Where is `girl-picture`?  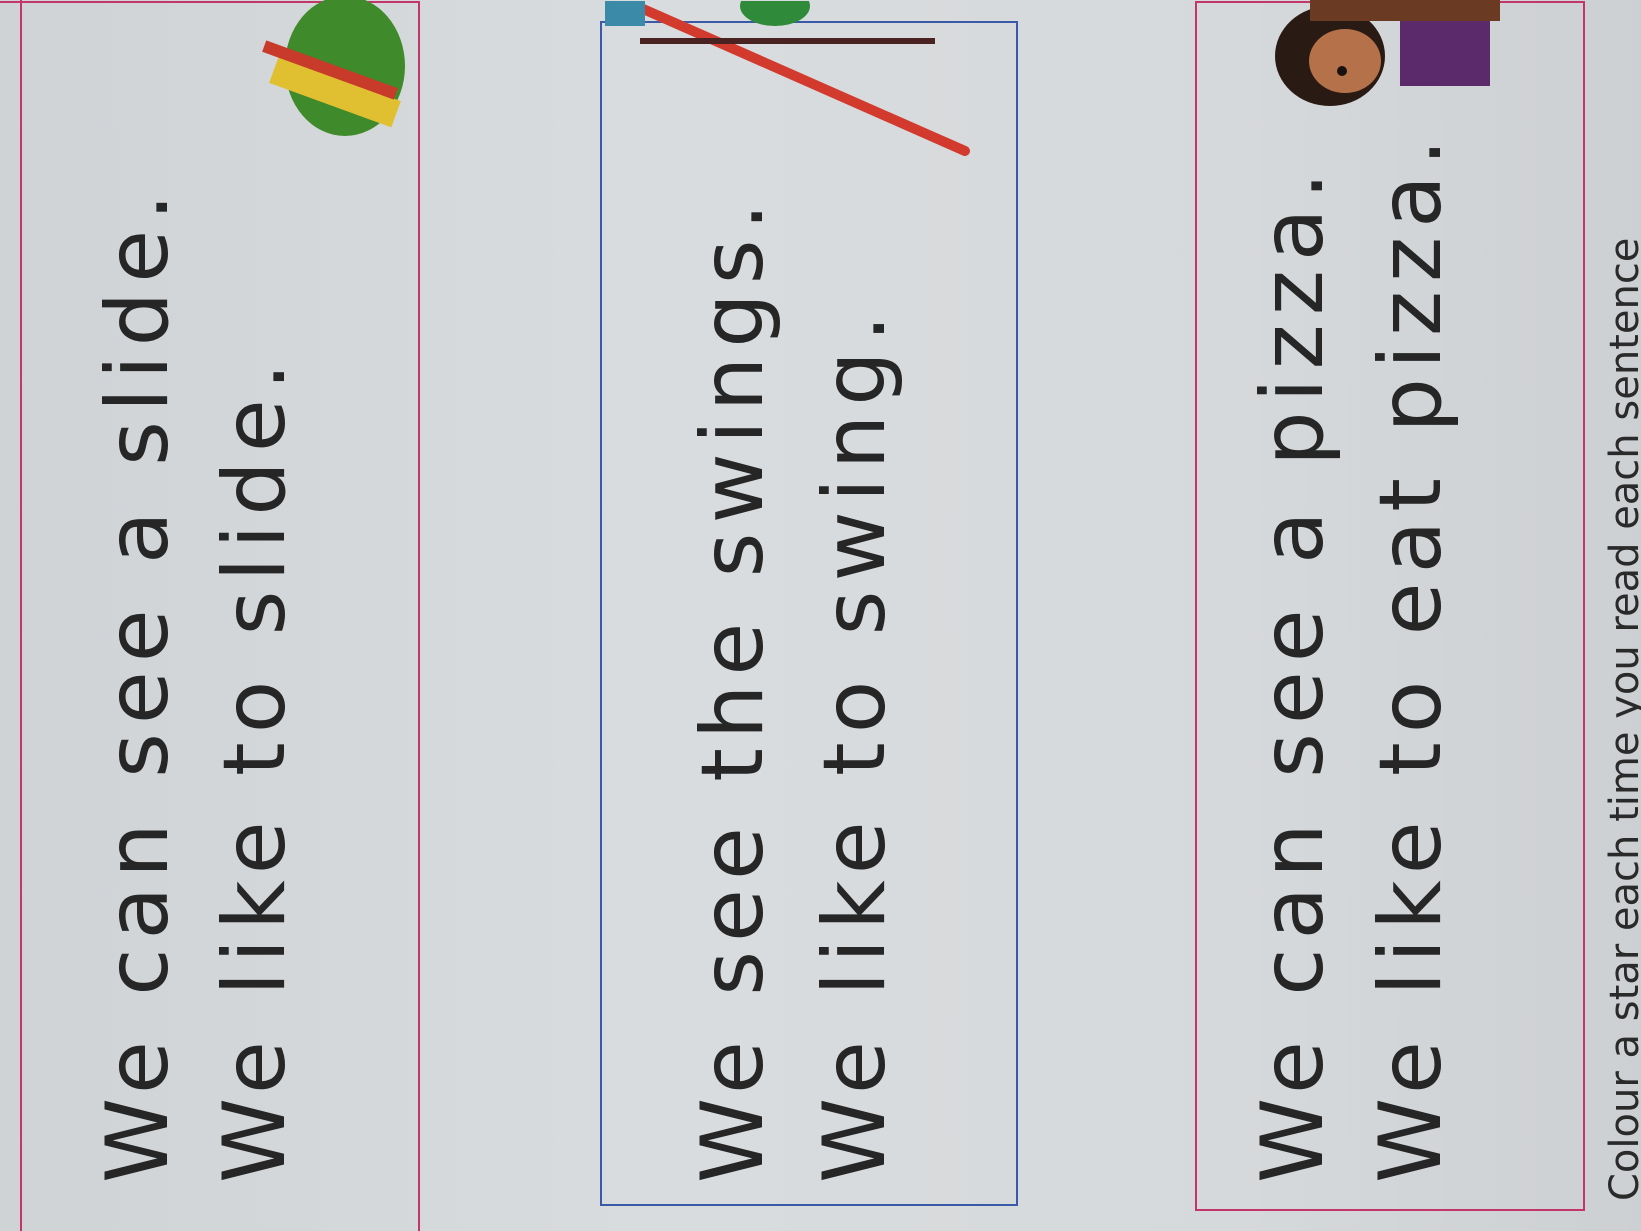
girl-picture is located at coordinates (1387, 53).